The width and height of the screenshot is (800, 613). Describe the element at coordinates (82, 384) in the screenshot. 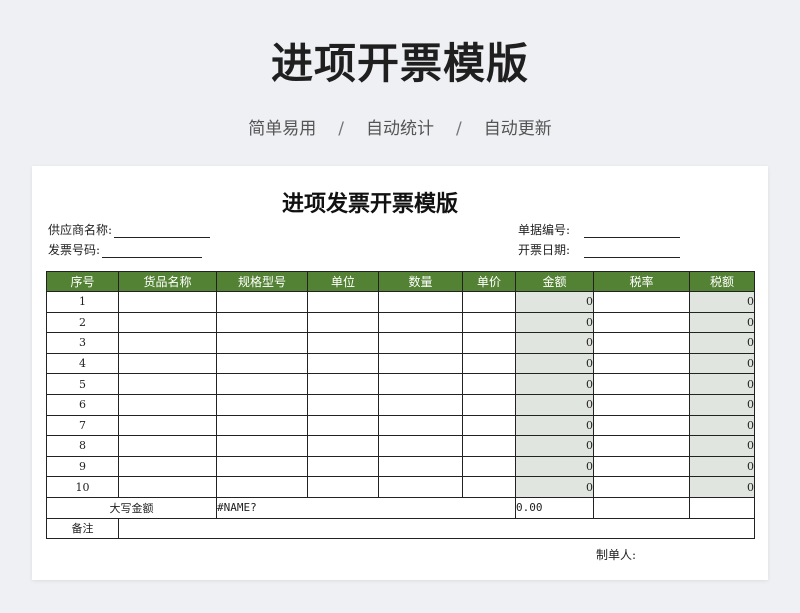

I see `row-number: 5` at that location.